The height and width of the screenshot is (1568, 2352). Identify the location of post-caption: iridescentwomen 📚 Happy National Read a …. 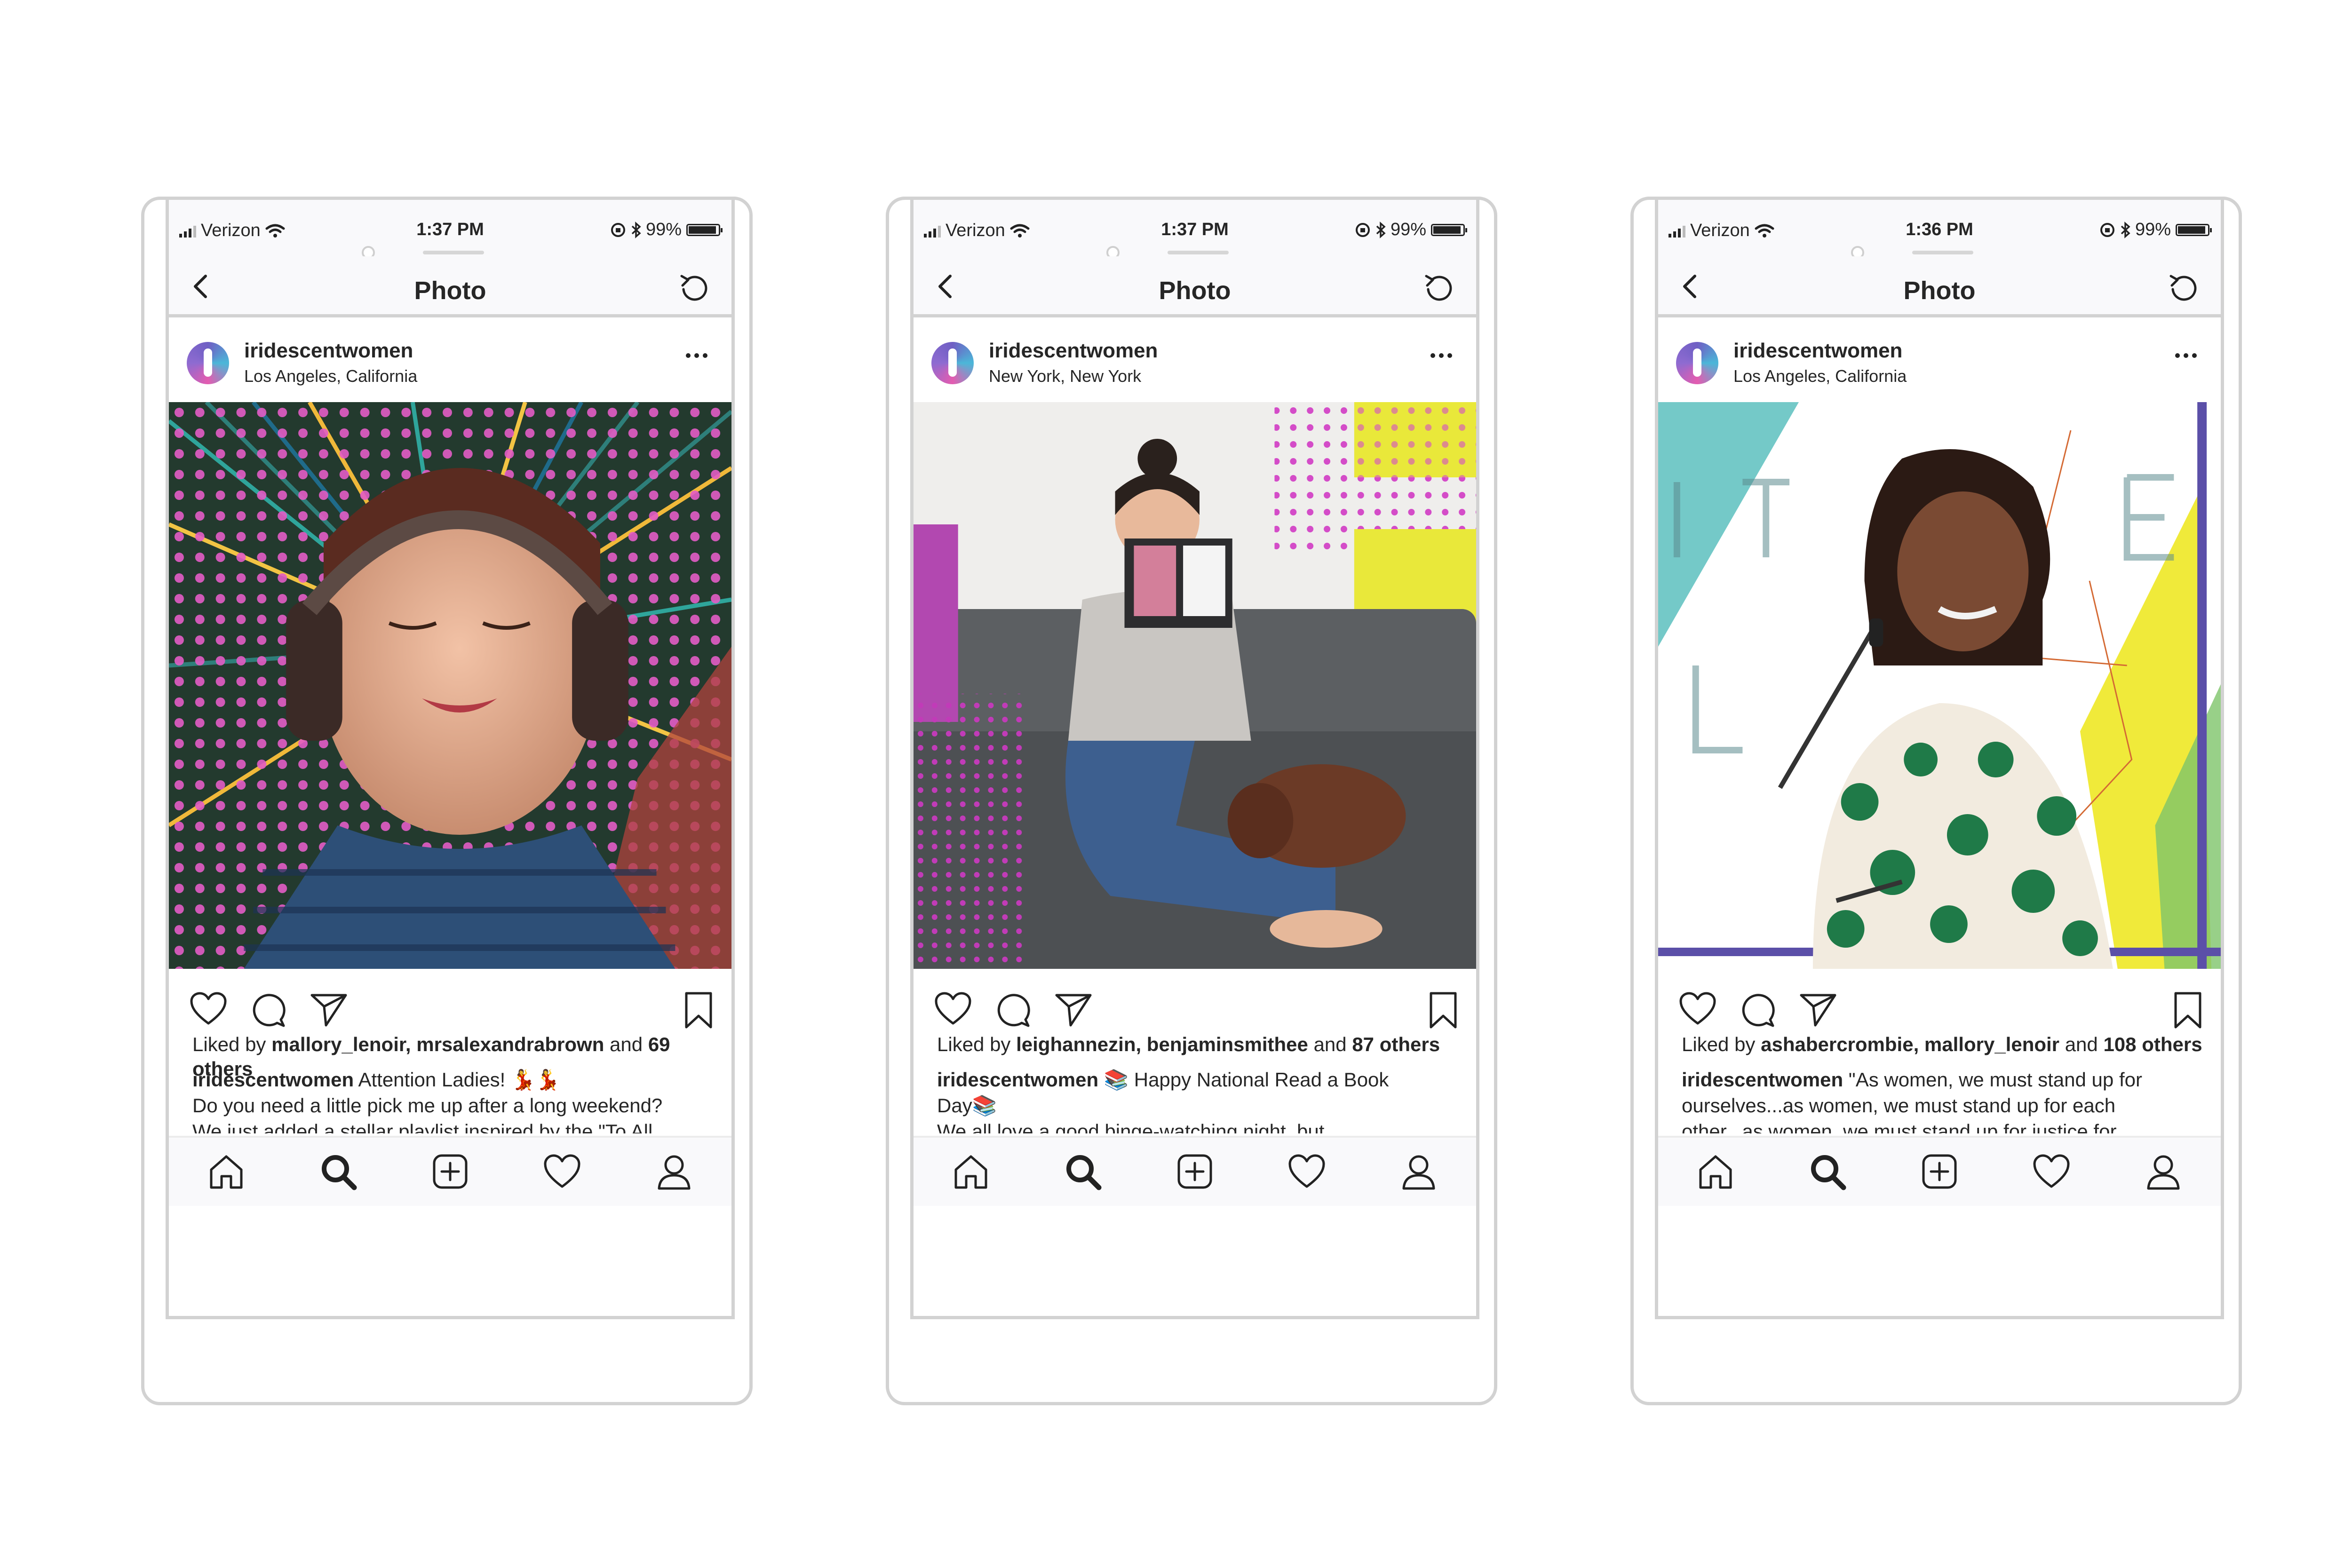
(1200, 1100).